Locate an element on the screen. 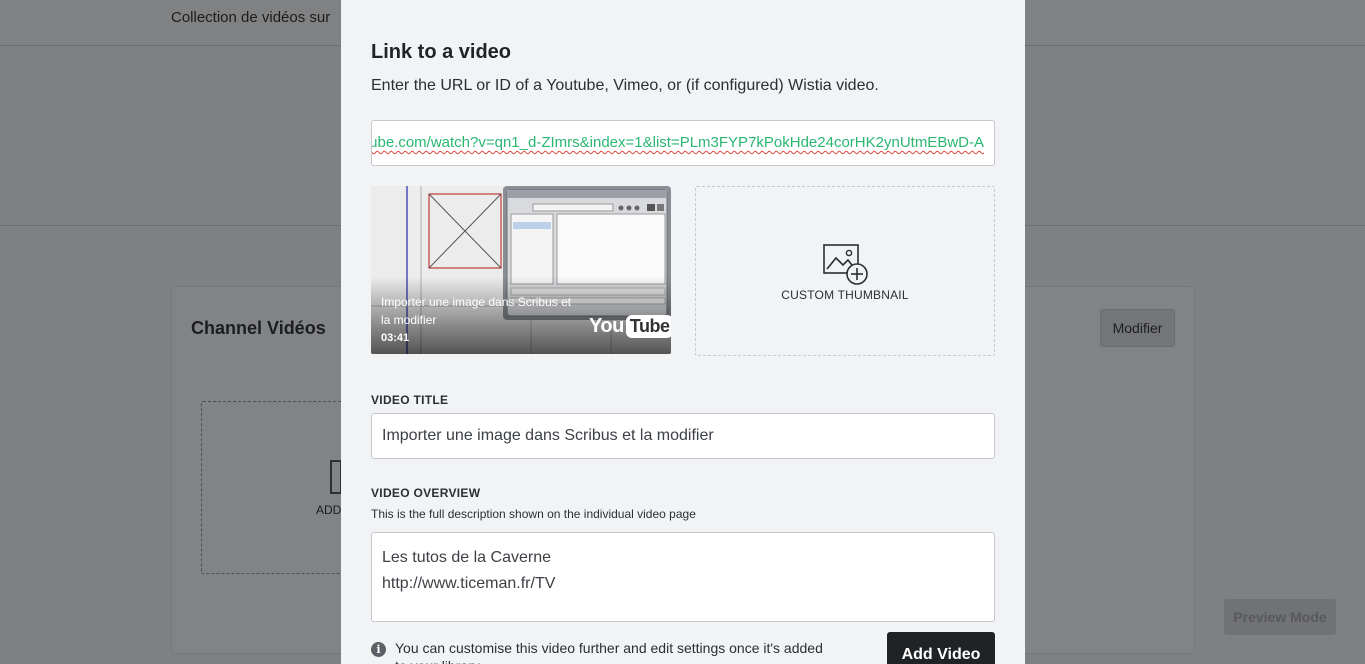 The height and width of the screenshot is (664, 1365). channel-card-title: Channel Vidéos is located at coordinates (258, 328).